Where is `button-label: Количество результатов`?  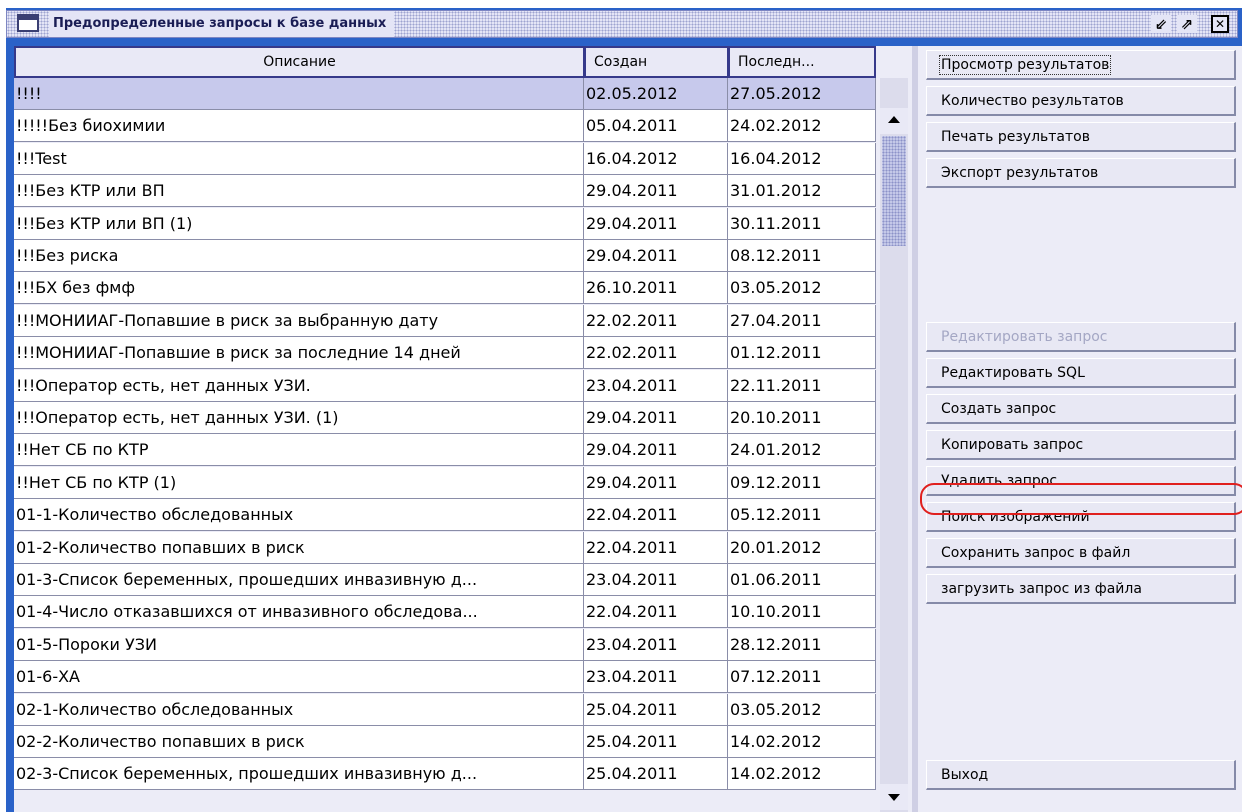 button-label: Количество результатов is located at coordinates (1032, 100).